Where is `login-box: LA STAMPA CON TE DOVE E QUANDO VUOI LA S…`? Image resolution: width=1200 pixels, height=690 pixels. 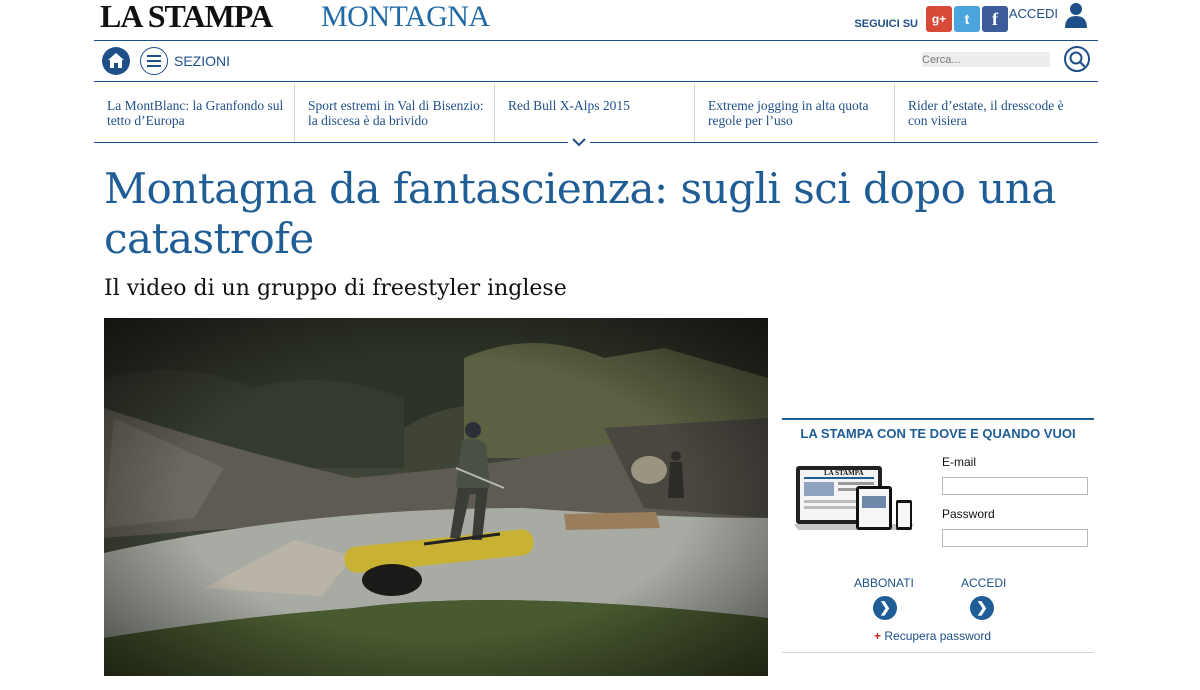
login-box: LA STAMPA CON TE DOVE E QUANDO VUOI LA S… is located at coordinates (938, 535).